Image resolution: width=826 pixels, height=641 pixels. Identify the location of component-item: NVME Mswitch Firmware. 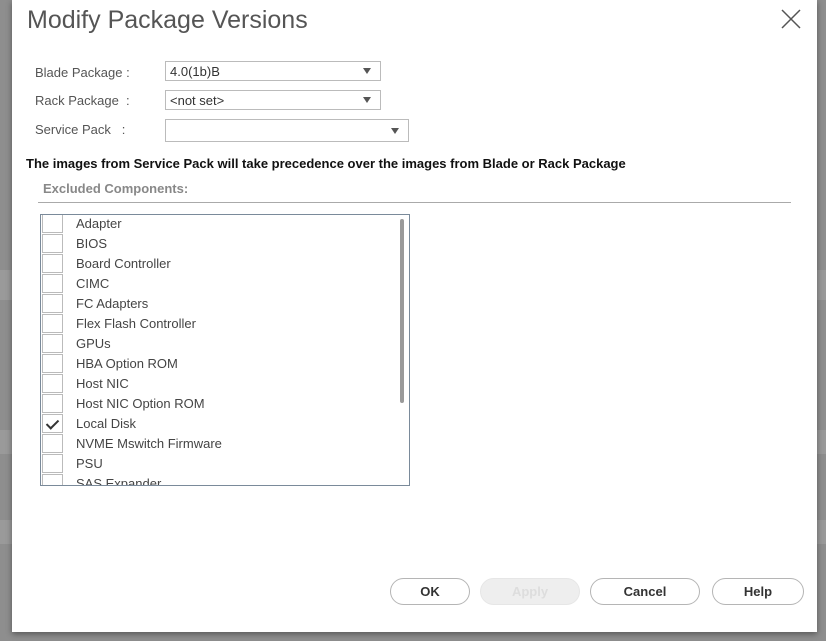
(216, 444).